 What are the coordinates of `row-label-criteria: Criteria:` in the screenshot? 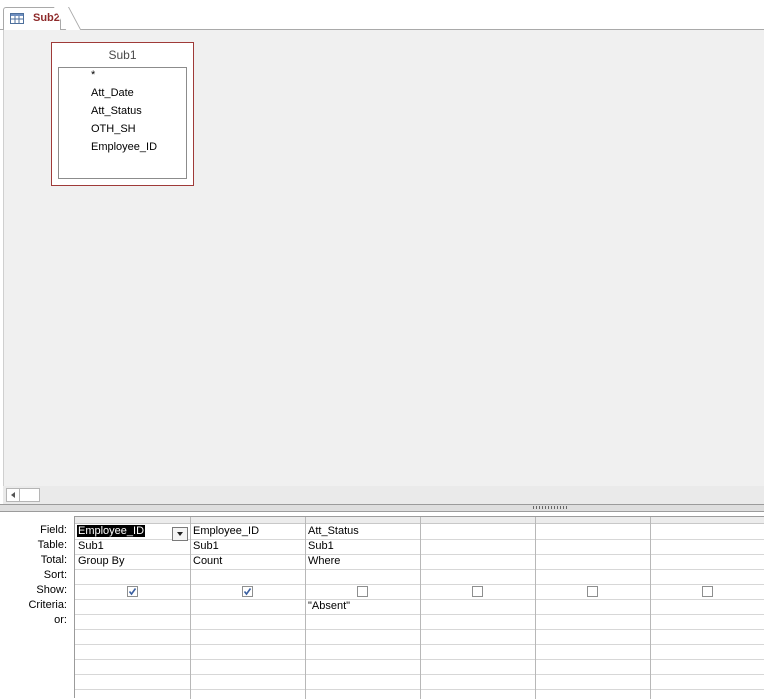 It's located at (47, 605).